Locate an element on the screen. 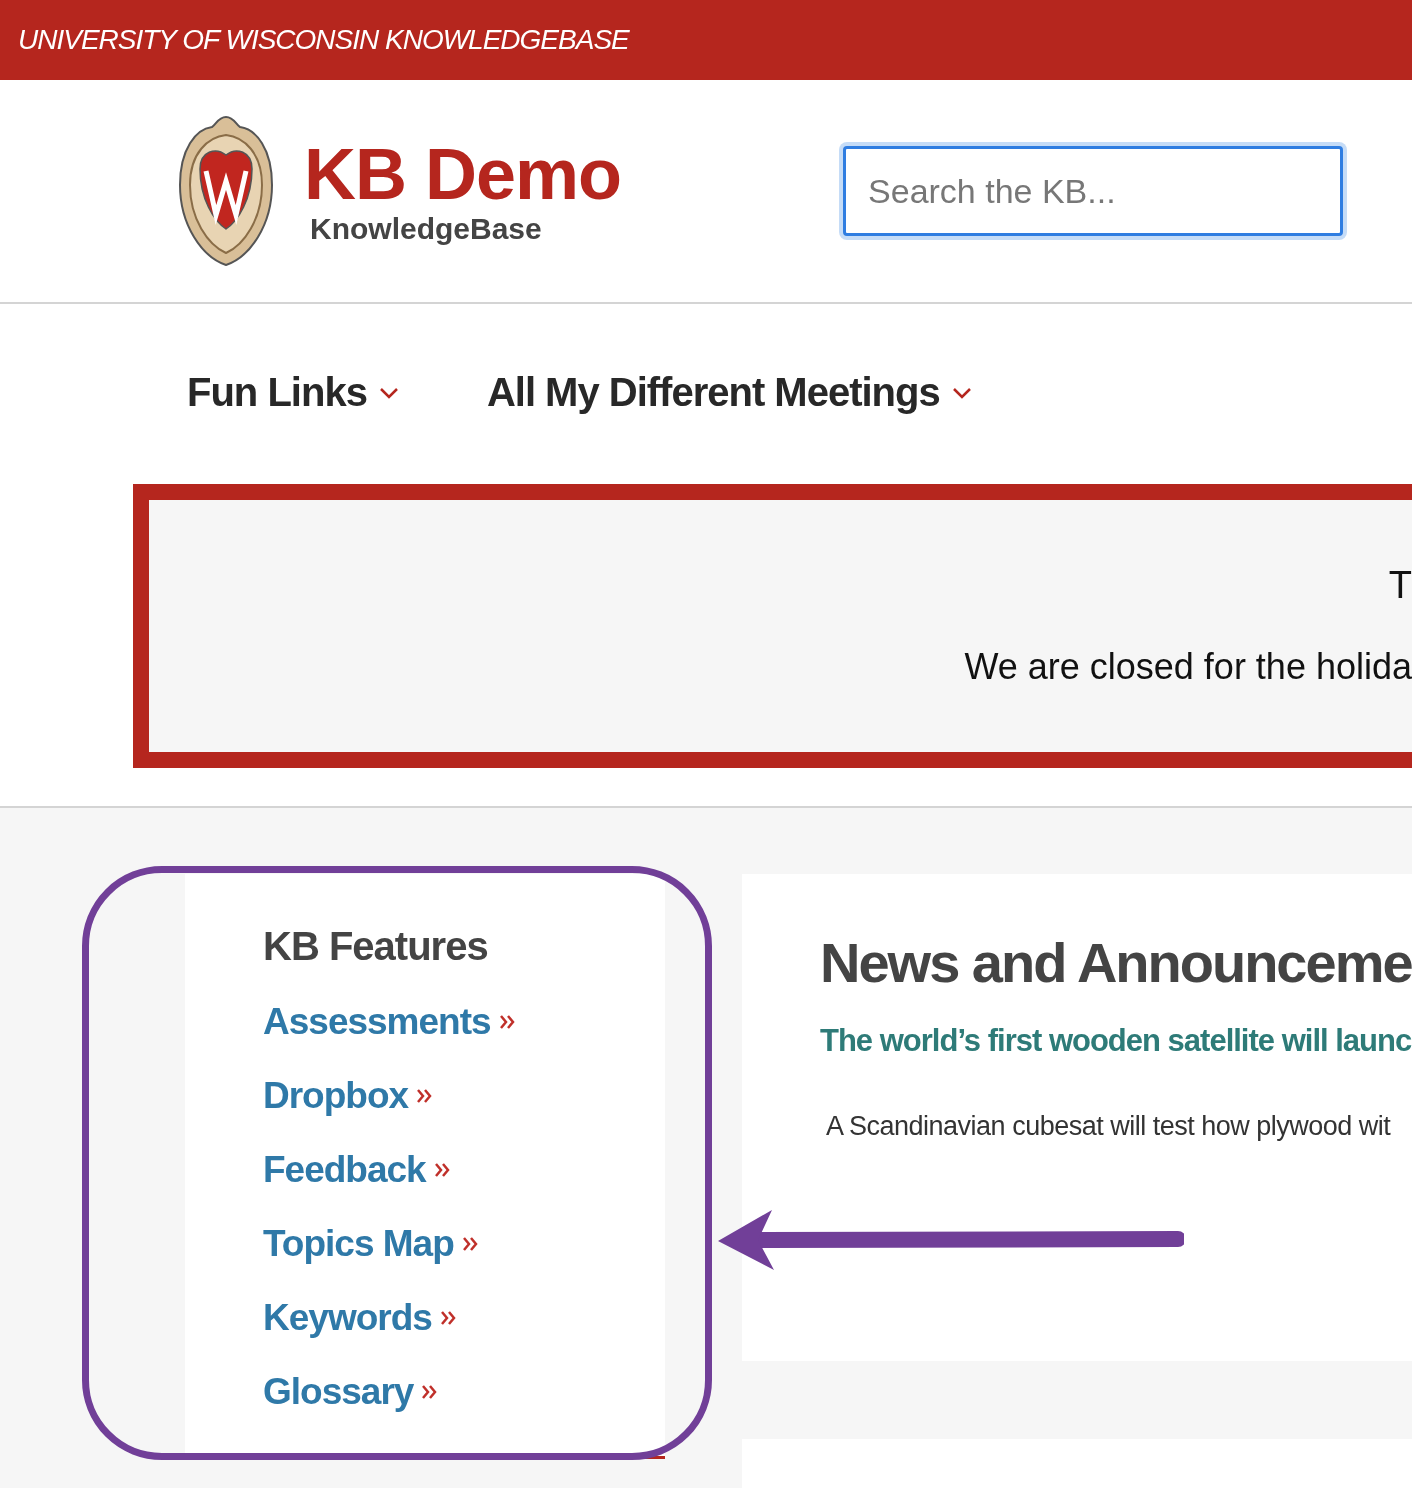 The image size is (1412, 1488). nav-menu-item: All My Different Meetings is located at coordinates (729, 392).